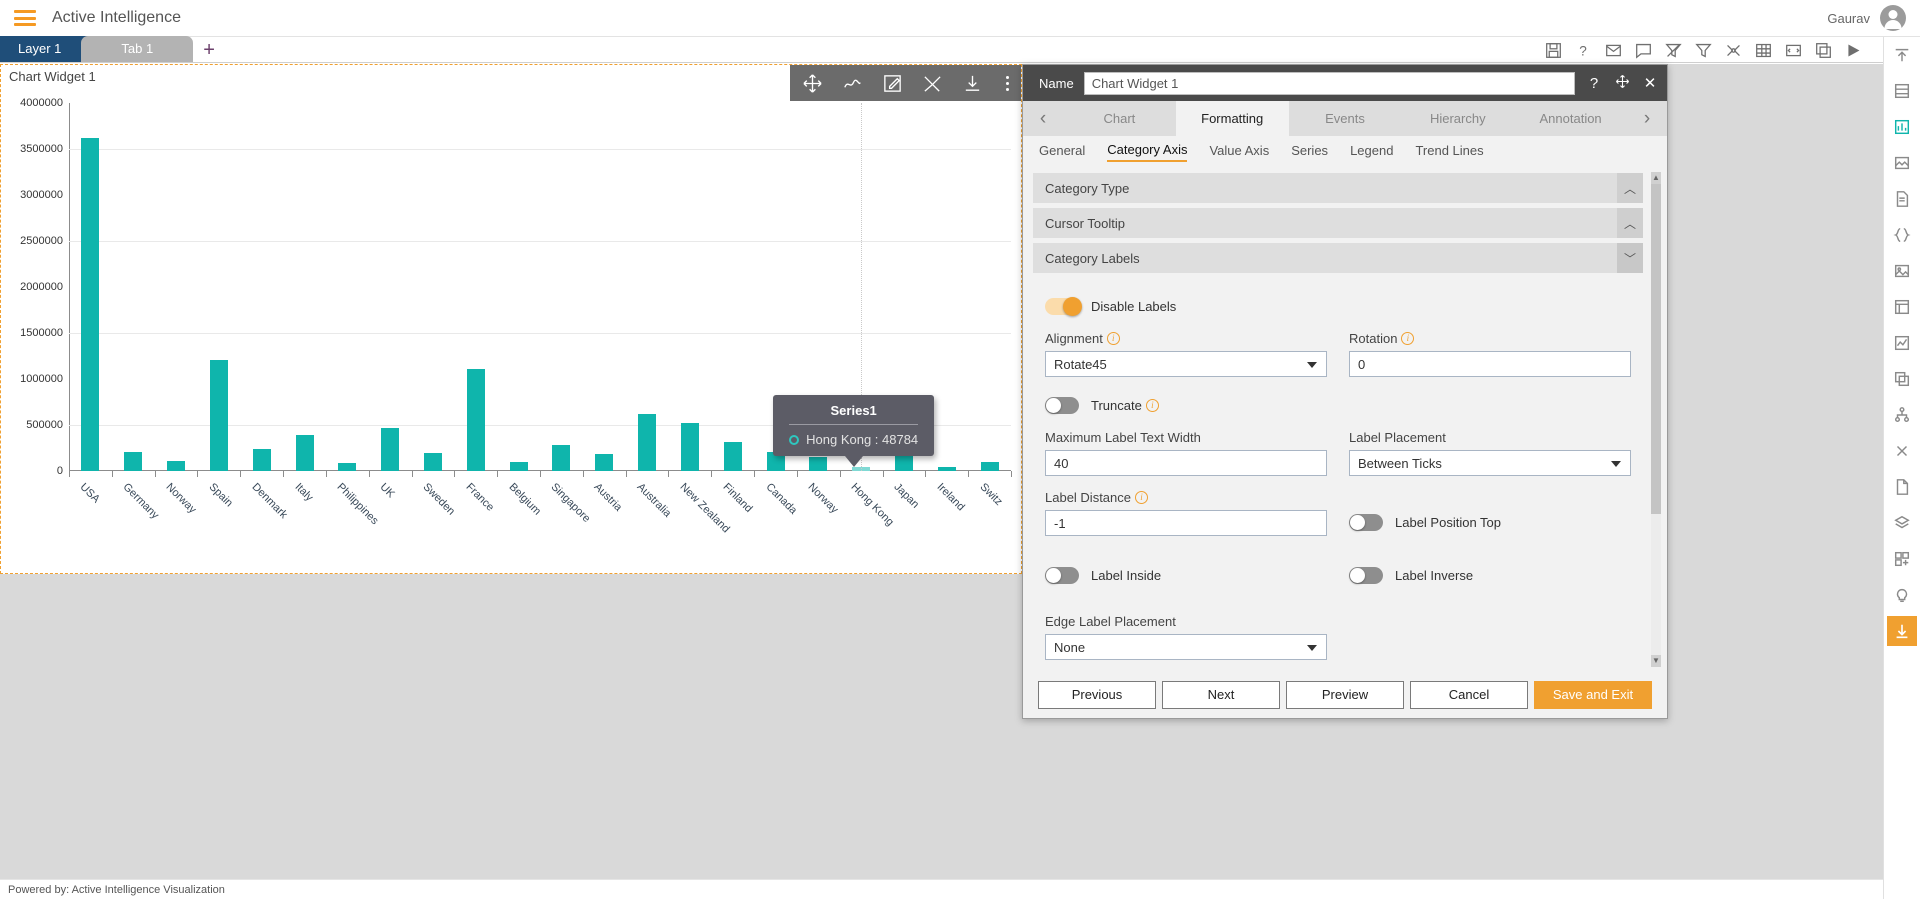 This screenshot has width=1920, height=900. I want to click on max-label-text-width-input: 40, so click(1186, 463).